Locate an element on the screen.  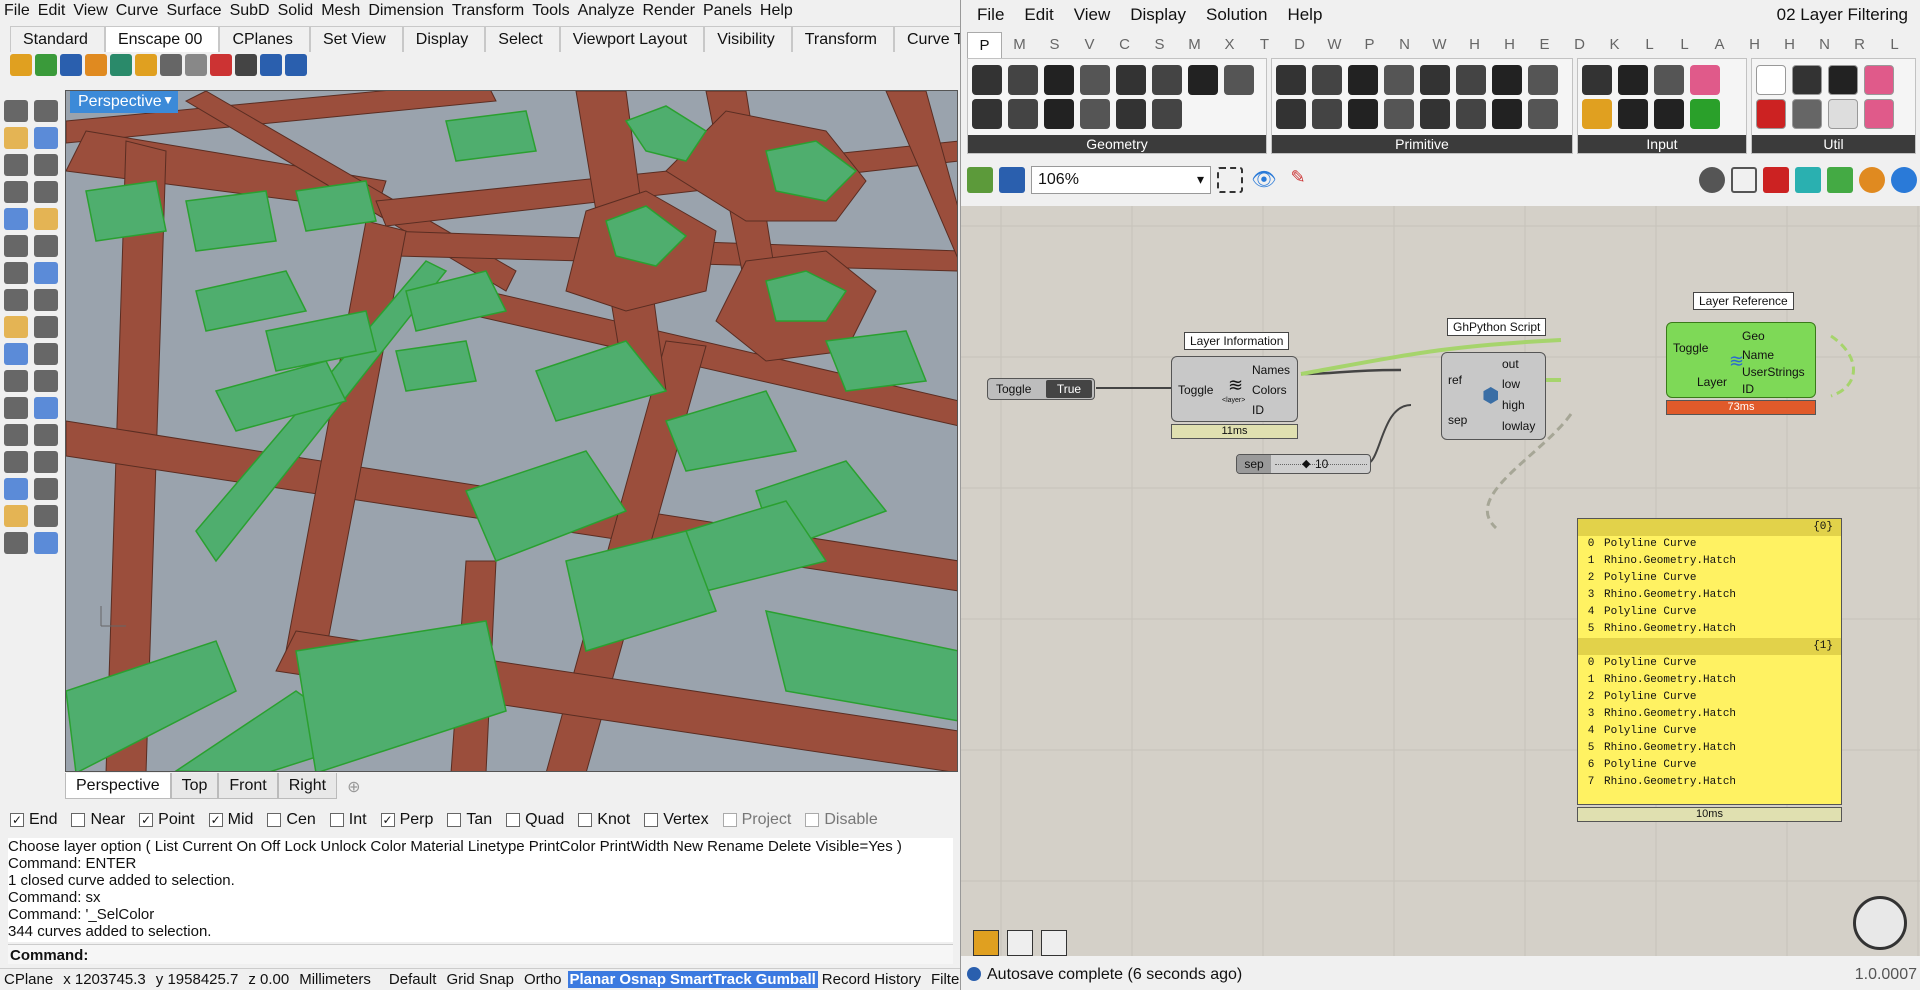
canvas-save-icon is located at coordinates (1020, 943).